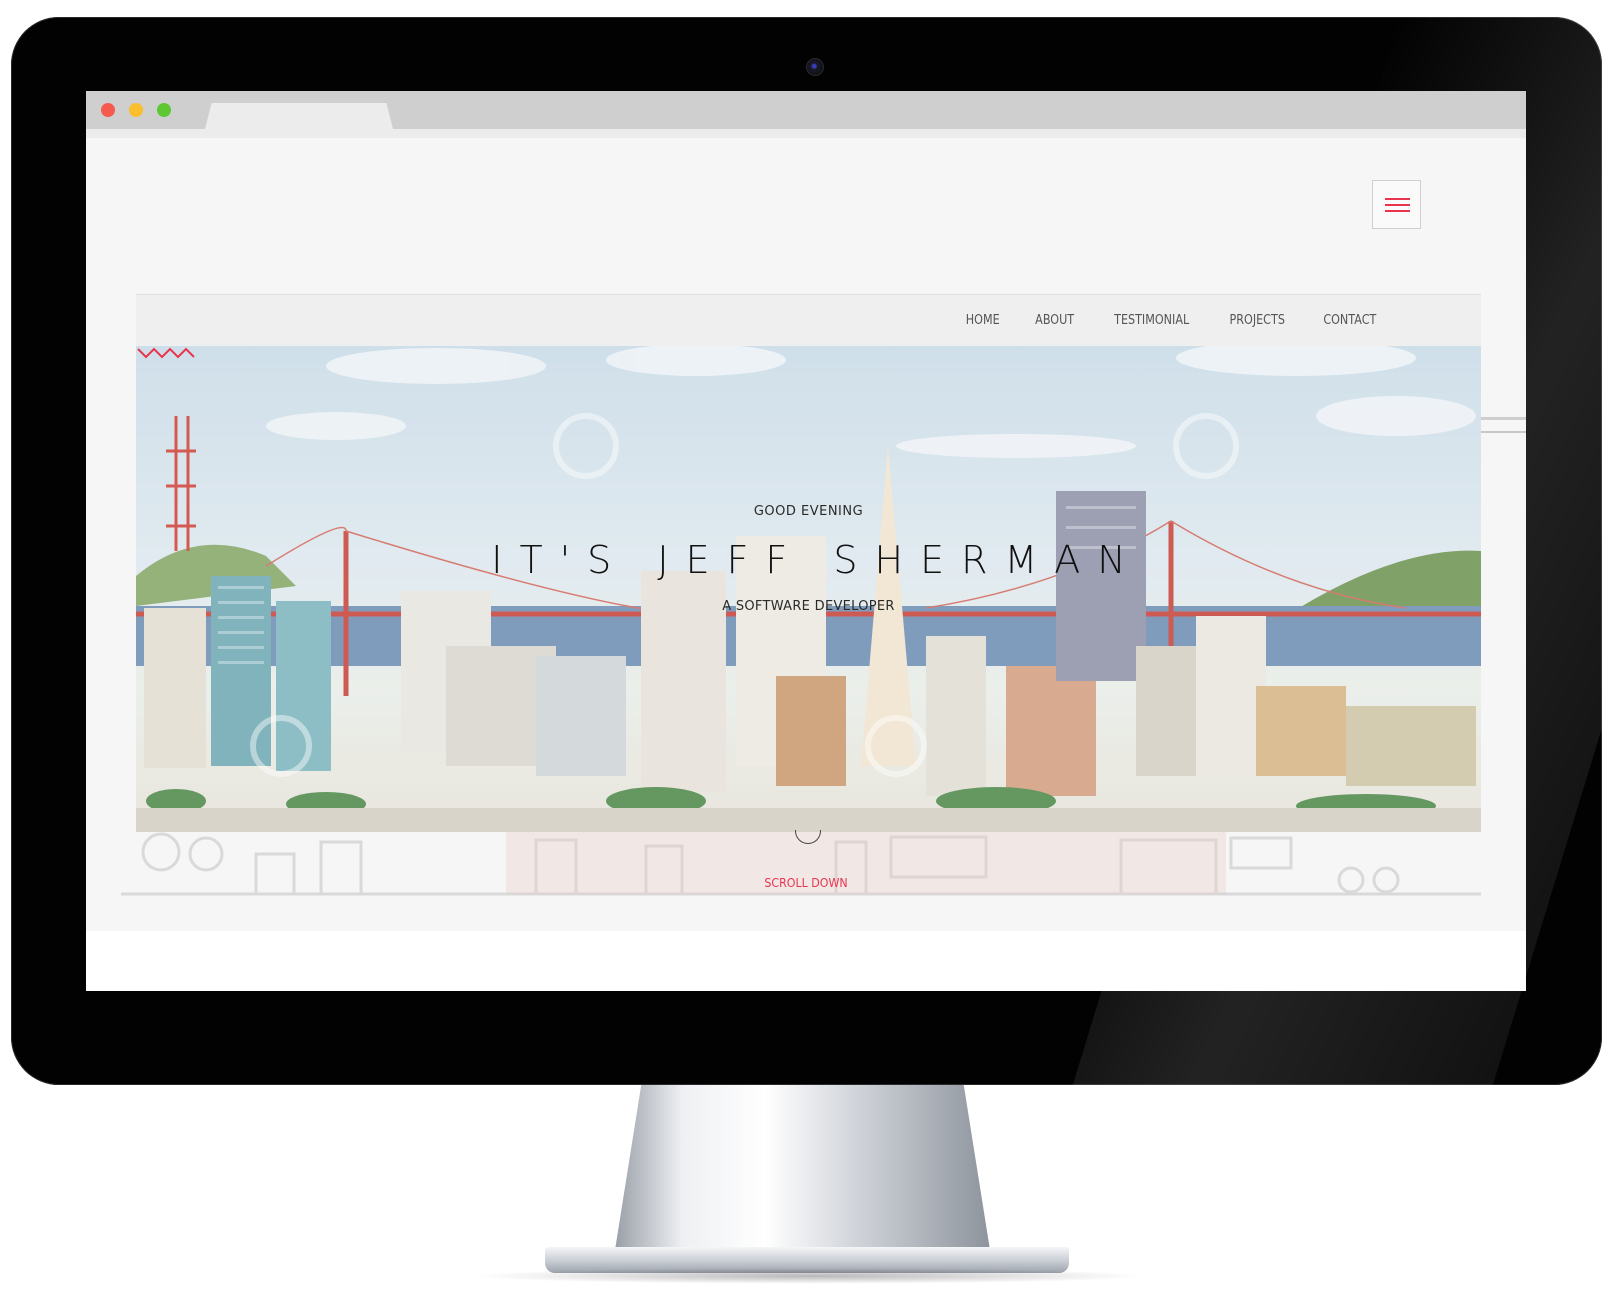  Describe the element at coordinates (806, 883) in the screenshot. I see `scroll-down-link: SCROLL DOWN` at that location.